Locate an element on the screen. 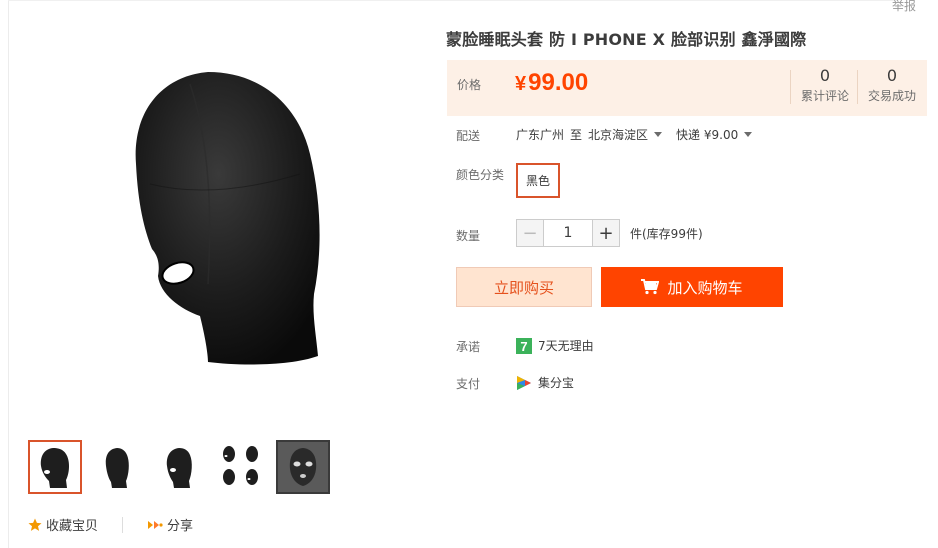  payment-text: 集分宝 is located at coordinates (556, 383).